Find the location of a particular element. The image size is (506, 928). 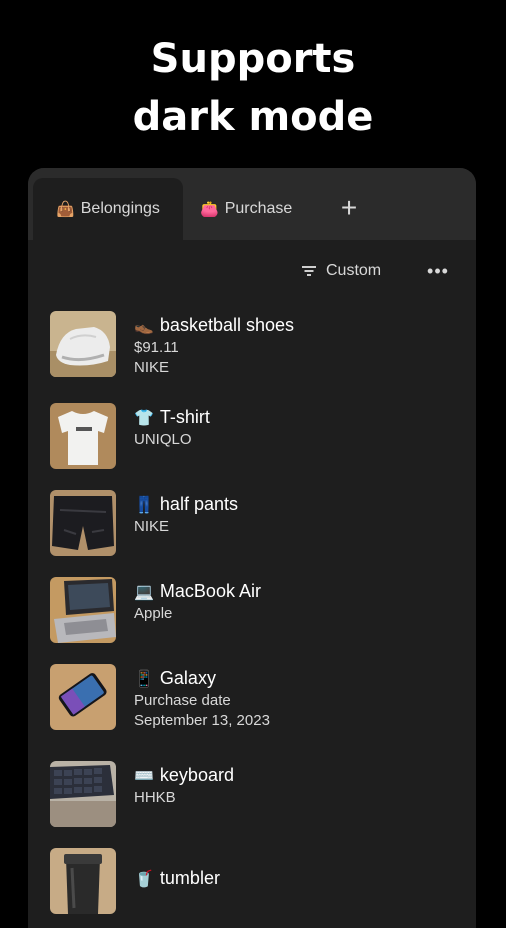

tab-bar: 👜 Belongings 👛 Purchase + is located at coordinates (252, 204).